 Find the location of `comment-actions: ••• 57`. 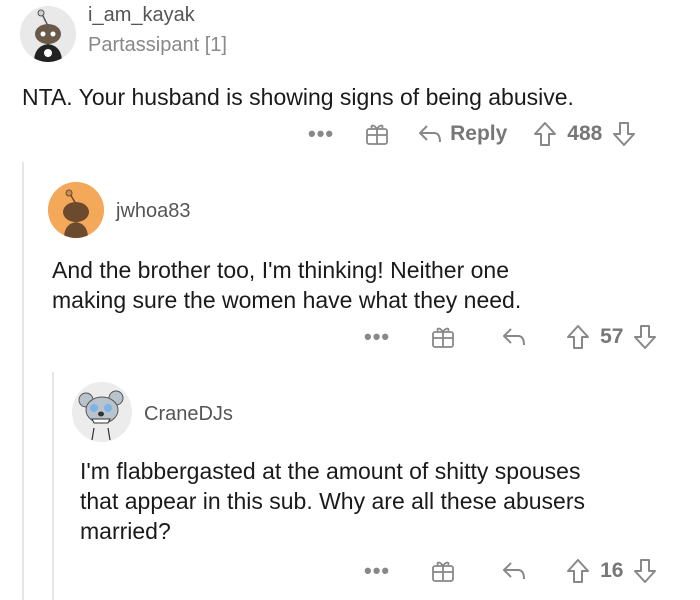

comment-actions: ••• 57 is located at coordinates (510, 337).